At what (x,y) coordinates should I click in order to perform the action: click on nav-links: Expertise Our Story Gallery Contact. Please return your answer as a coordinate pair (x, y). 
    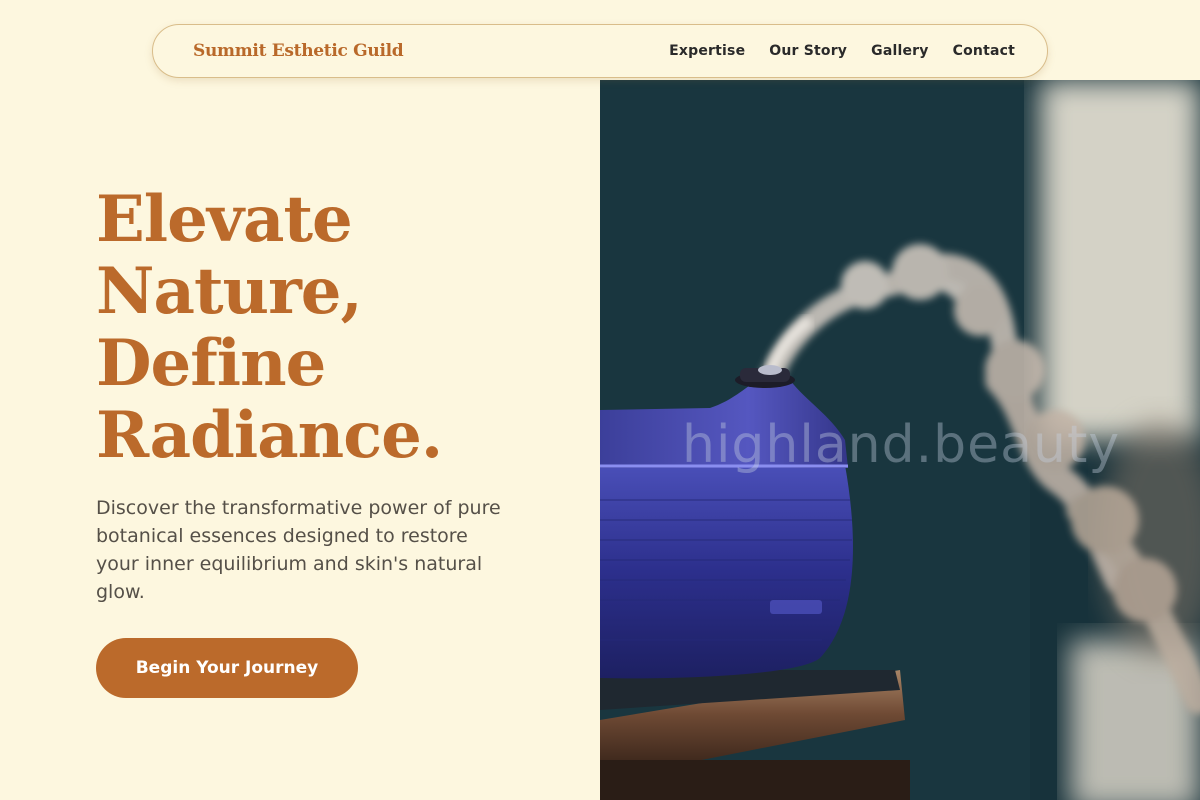
    Looking at the image, I should click on (842, 51).